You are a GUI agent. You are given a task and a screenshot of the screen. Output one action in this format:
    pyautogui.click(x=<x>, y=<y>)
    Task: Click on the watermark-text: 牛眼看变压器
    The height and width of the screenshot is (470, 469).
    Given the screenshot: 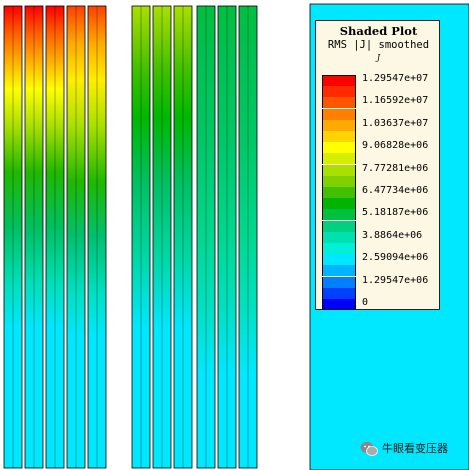 What is the action you would take?
    pyautogui.click(x=415, y=448)
    